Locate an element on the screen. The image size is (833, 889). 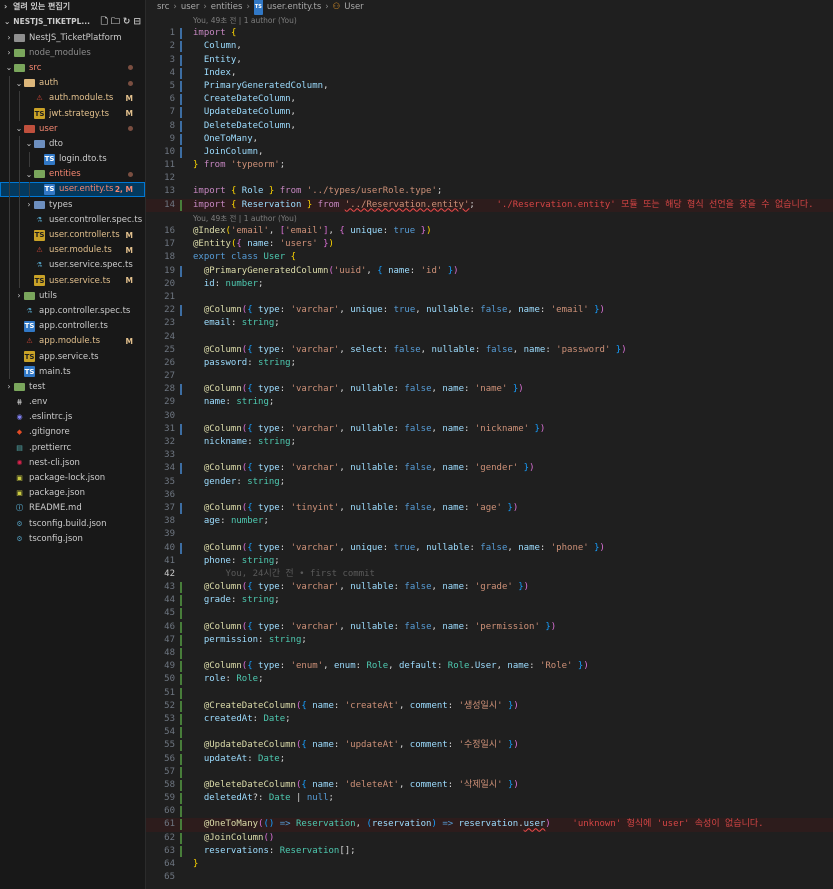
file-item: ◉ .eslintrc.js is located at coordinates (72, 417).